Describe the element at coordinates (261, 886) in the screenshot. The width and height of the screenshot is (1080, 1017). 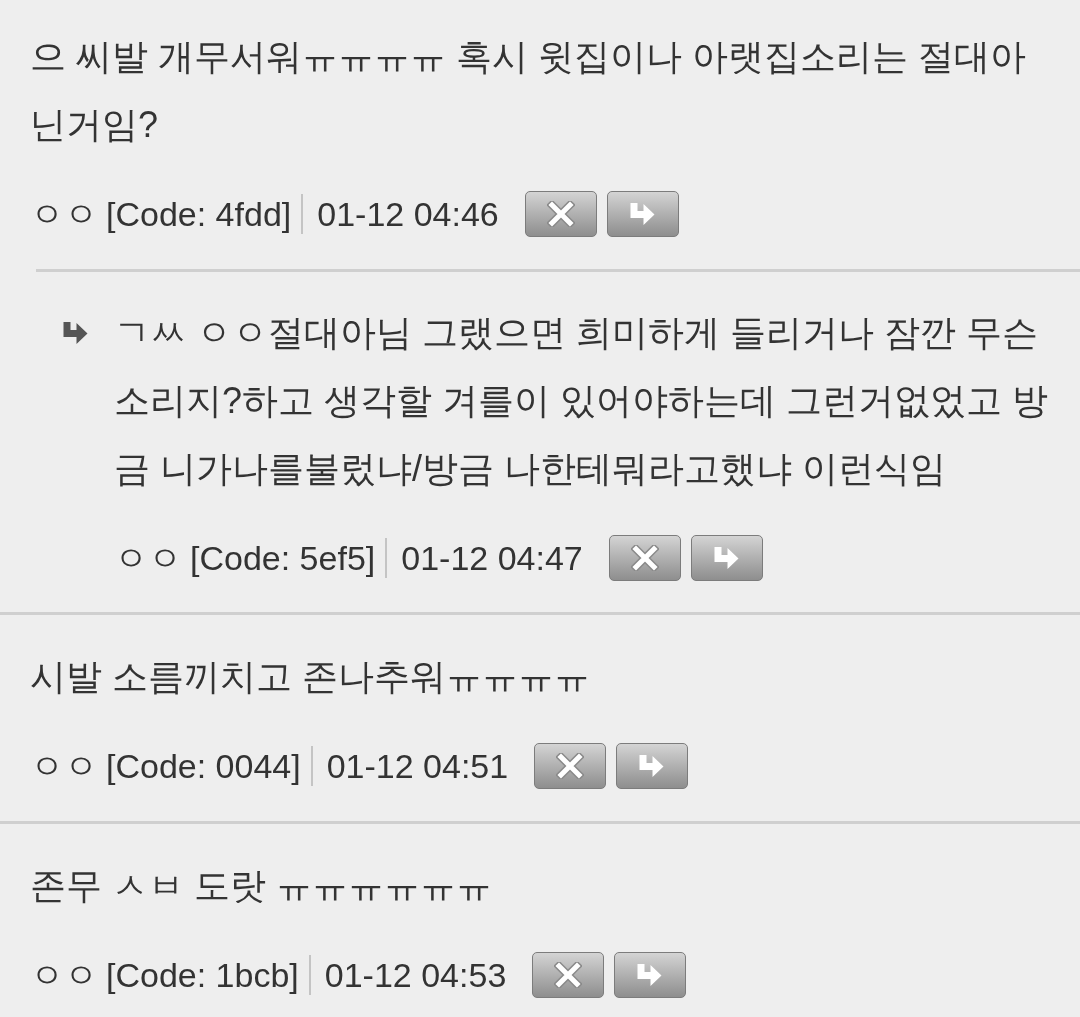
I see `comment-text: 존무 ㅅㅂ 도랏 ㅠㅠㅠㅠㅠㅠ` at that location.